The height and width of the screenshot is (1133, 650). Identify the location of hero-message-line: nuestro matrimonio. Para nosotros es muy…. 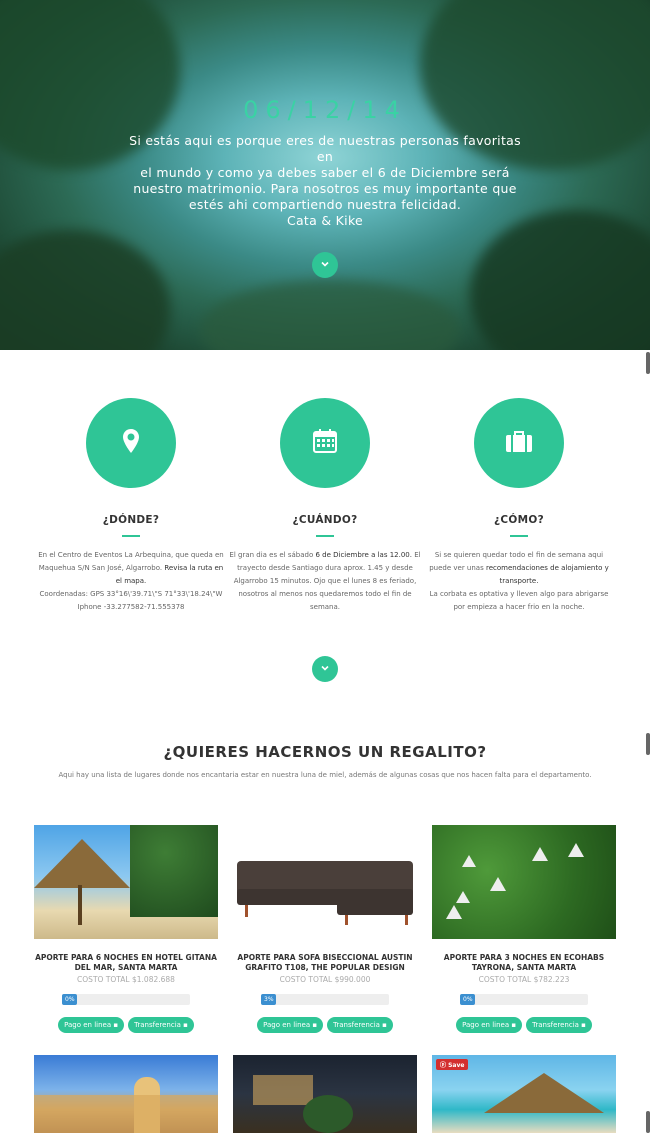
(325, 188).